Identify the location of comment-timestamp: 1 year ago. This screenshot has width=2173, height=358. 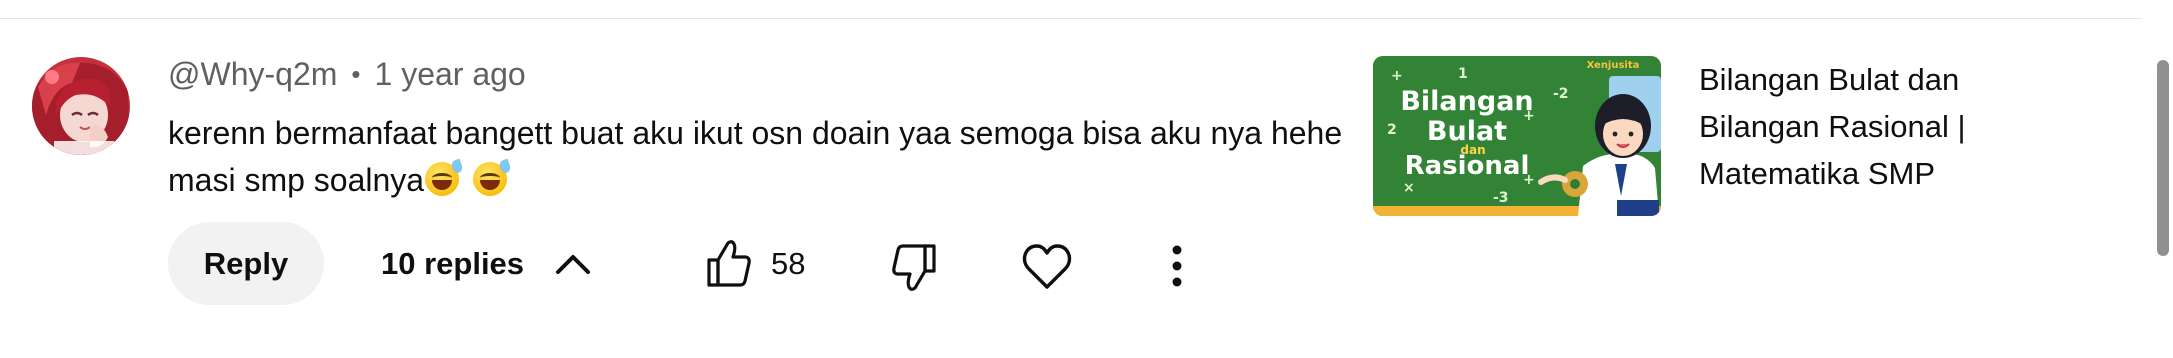
(450, 74).